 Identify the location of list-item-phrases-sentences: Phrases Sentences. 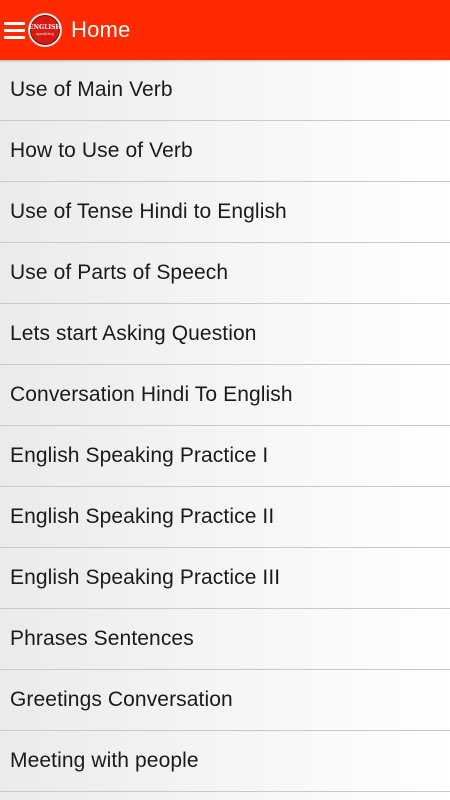
(225, 639).